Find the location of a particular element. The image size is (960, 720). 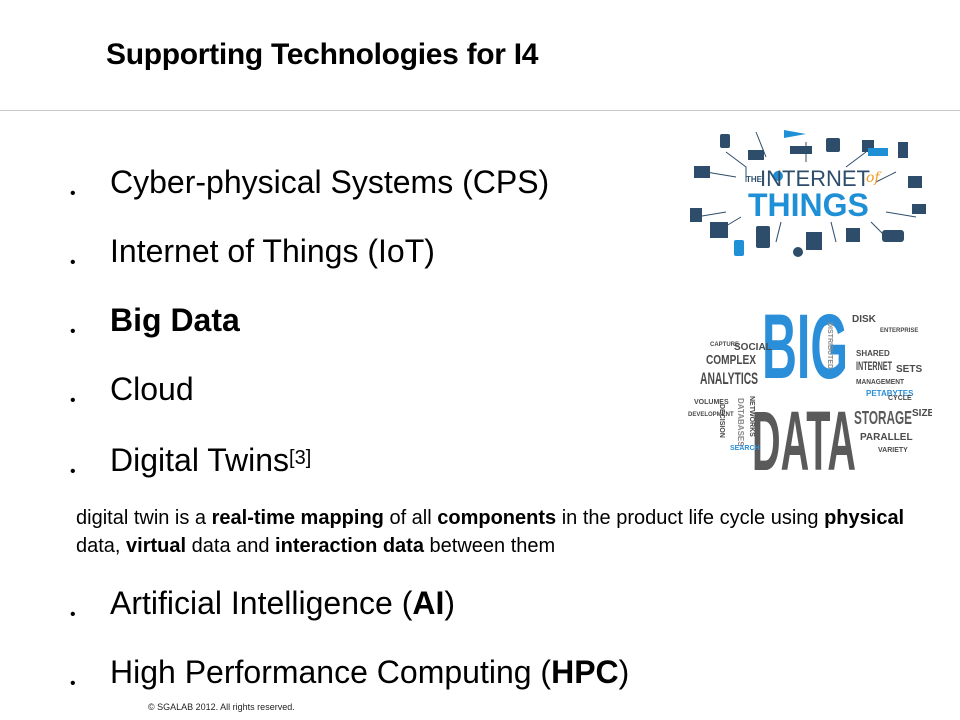

cloud-word: CAPTURE is located at coordinates (724, 345).